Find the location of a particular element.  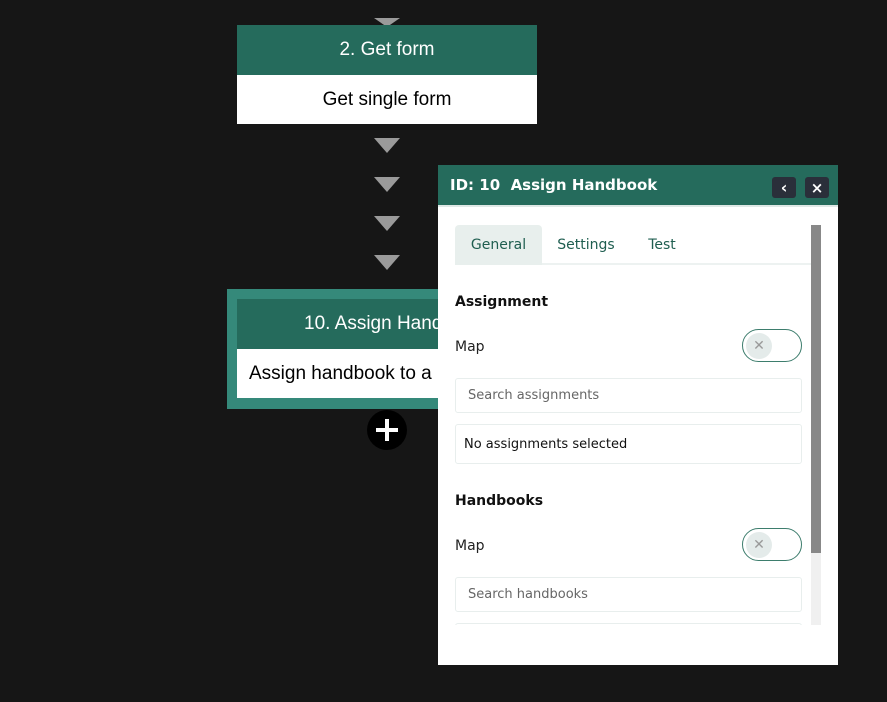

assignment-map-toggle: ✕ is located at coordinates (772, 345).